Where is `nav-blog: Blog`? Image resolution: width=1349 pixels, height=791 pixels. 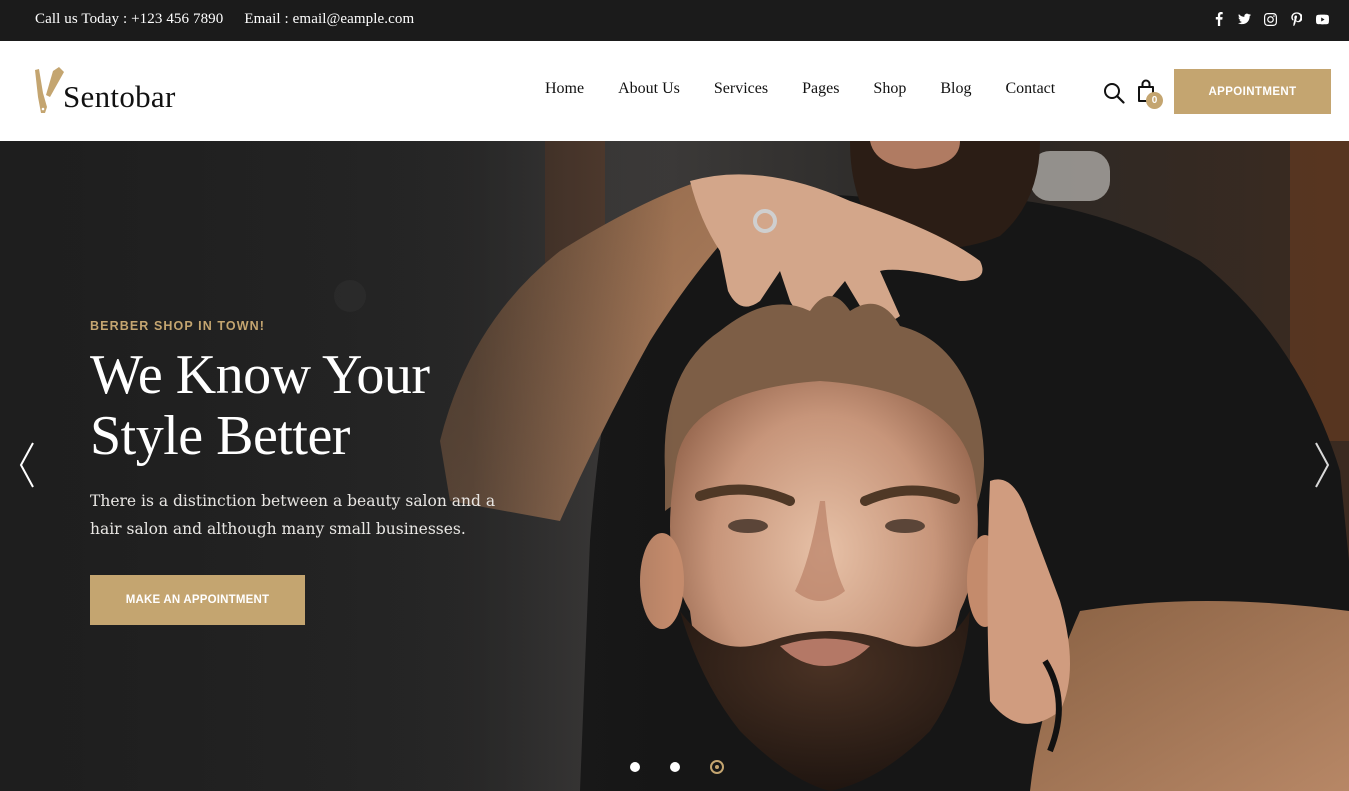 nav-blog: Blog is located at coordinates (955, 89).